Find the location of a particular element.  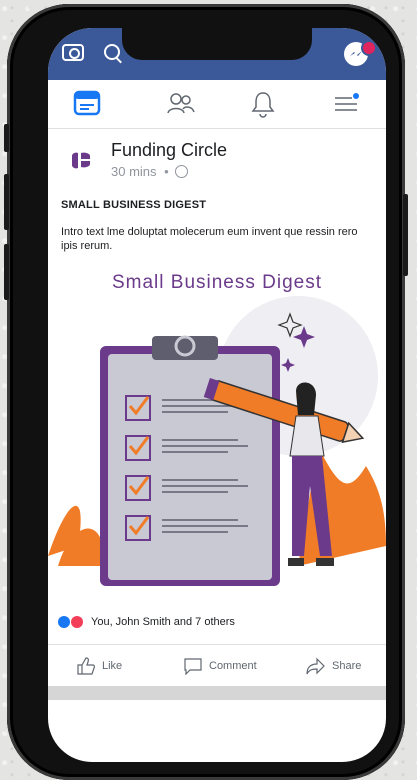

reactions-text: You, John Smith and 7 others is located at coordinates (163, 622).